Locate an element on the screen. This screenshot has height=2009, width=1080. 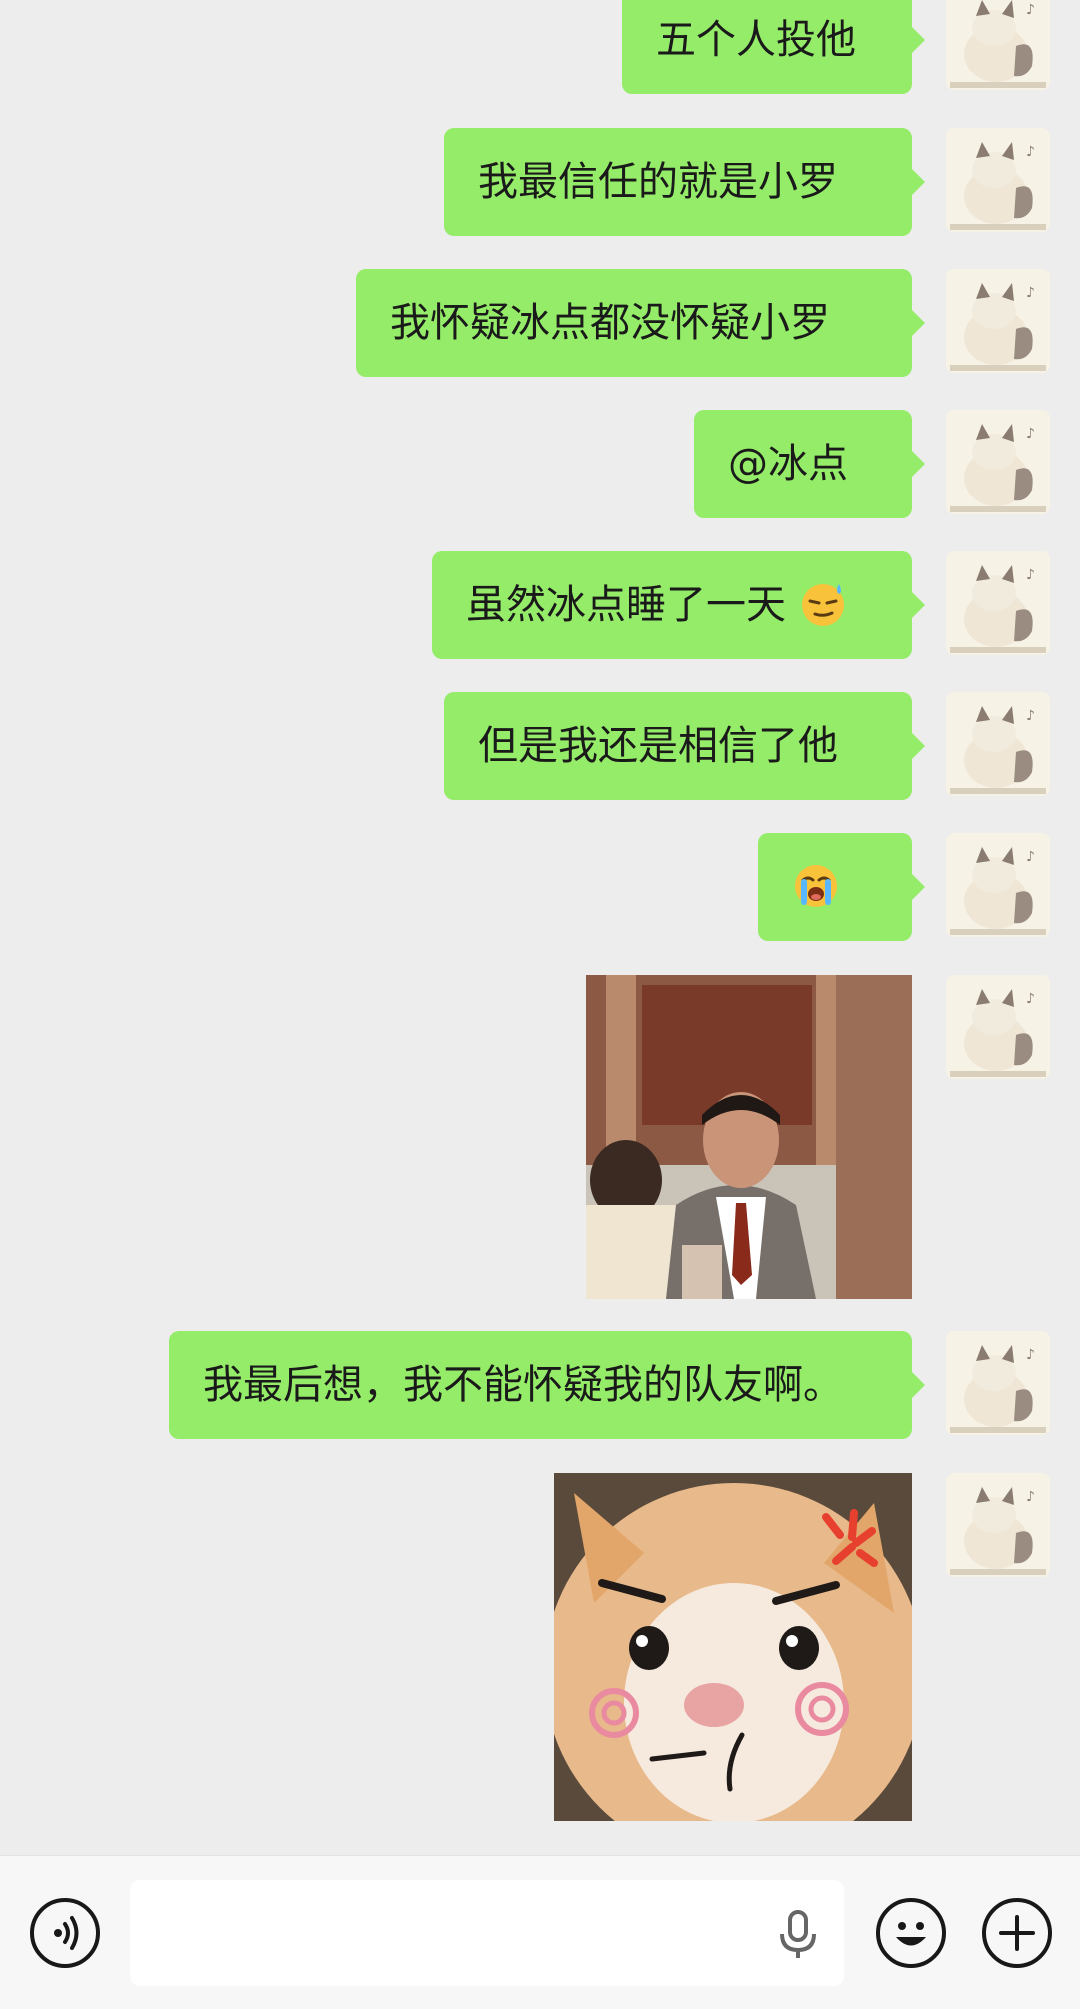
plus-icon is located at coordinates (1017, 1933).